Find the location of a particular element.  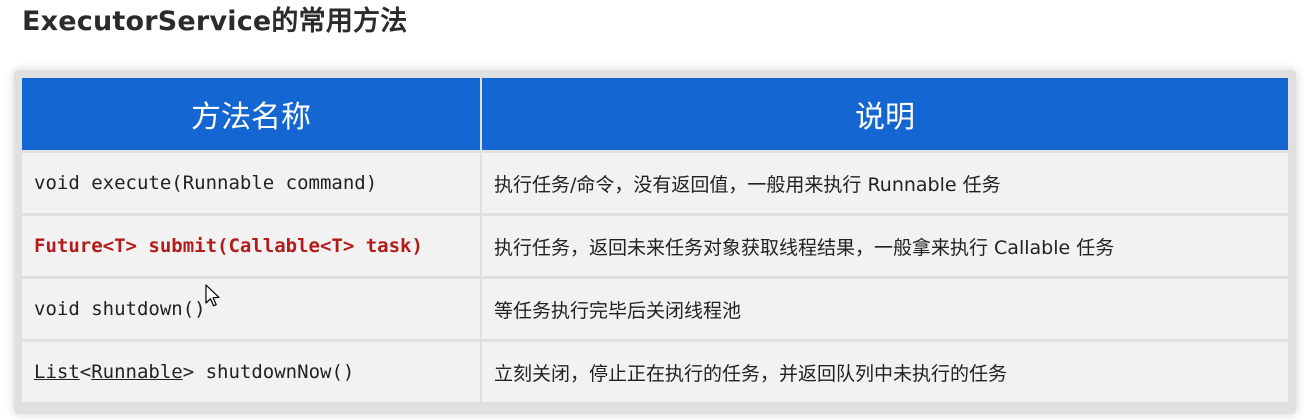

description-cell: 等任务执行完毕后关闭线程池 is located at coordinates (885, 310).